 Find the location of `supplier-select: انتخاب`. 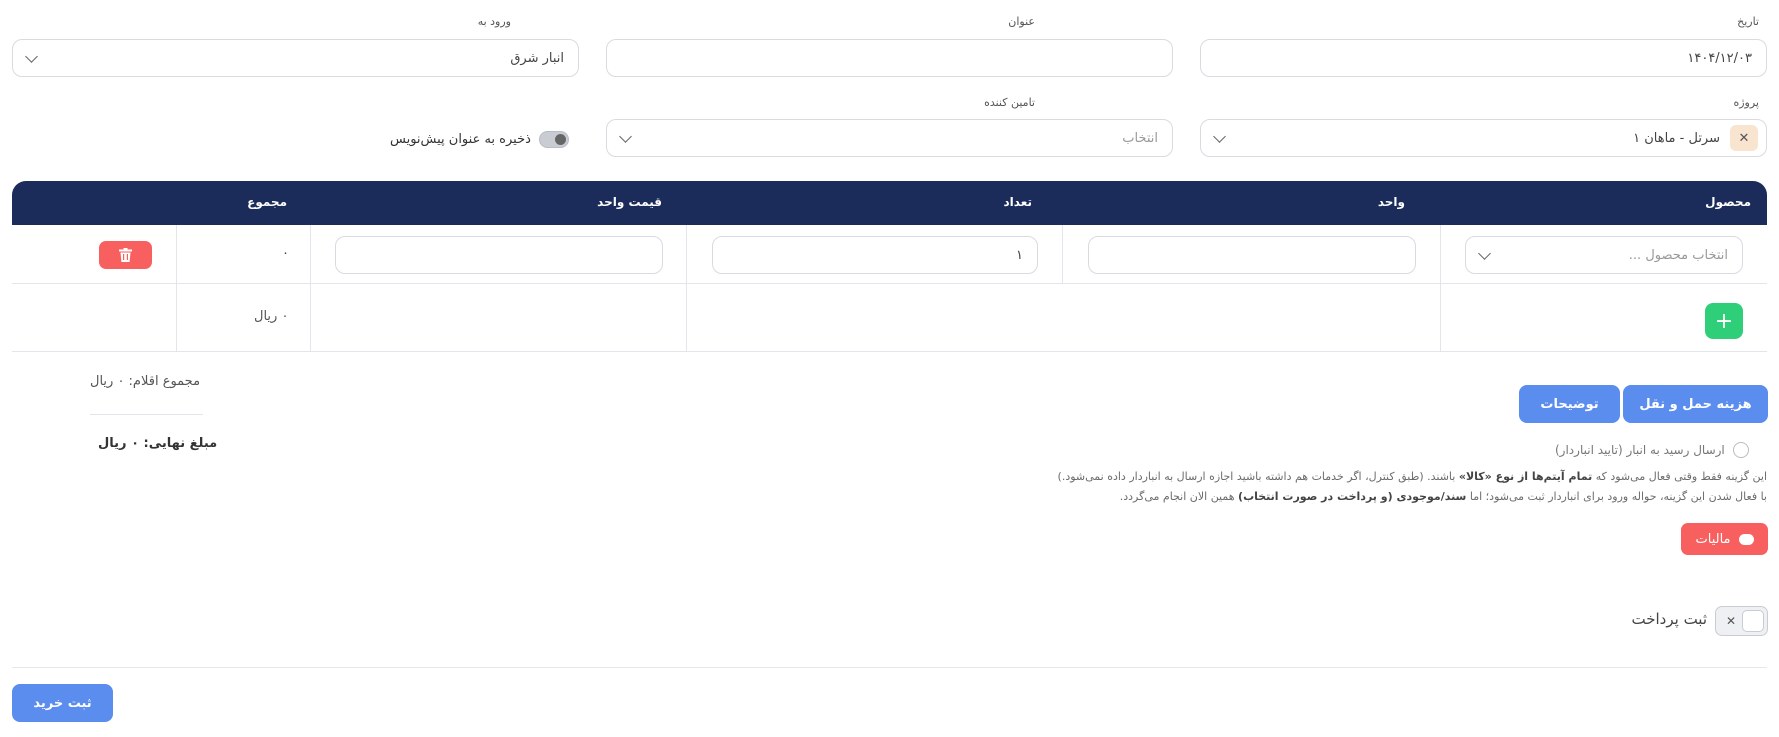

supplier-select: انتخاب is located at coordinates (889, 138).